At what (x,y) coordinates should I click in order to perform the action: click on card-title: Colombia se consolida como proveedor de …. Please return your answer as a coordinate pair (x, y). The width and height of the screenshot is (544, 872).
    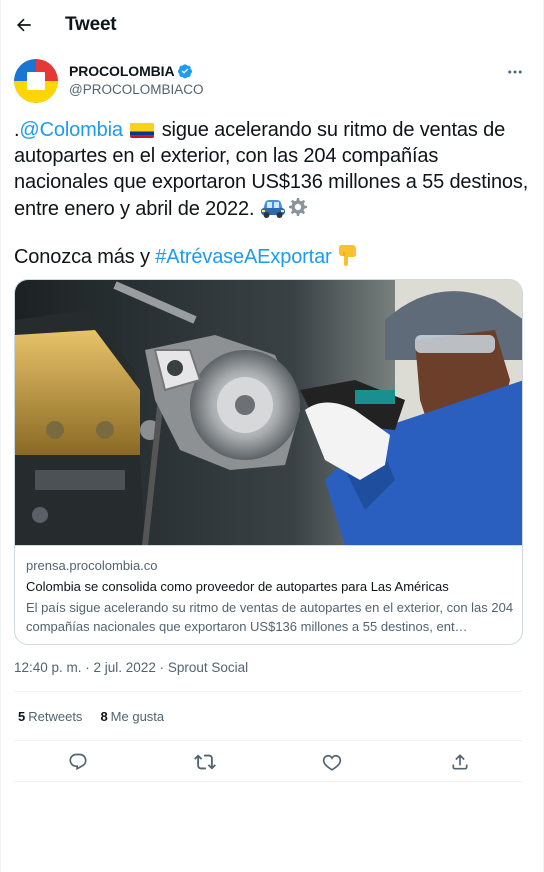
    Looking at the image, I should click on (237, 586).